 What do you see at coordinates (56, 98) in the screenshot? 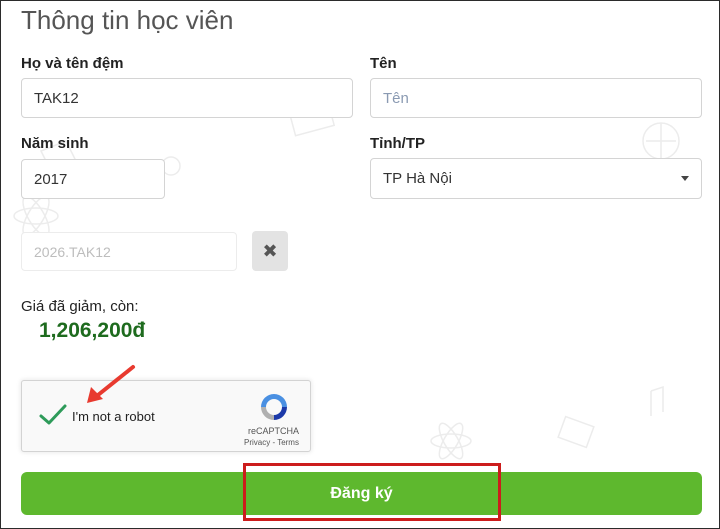
I see `last-name-value: TAK12` at bounding box center [56, 98].